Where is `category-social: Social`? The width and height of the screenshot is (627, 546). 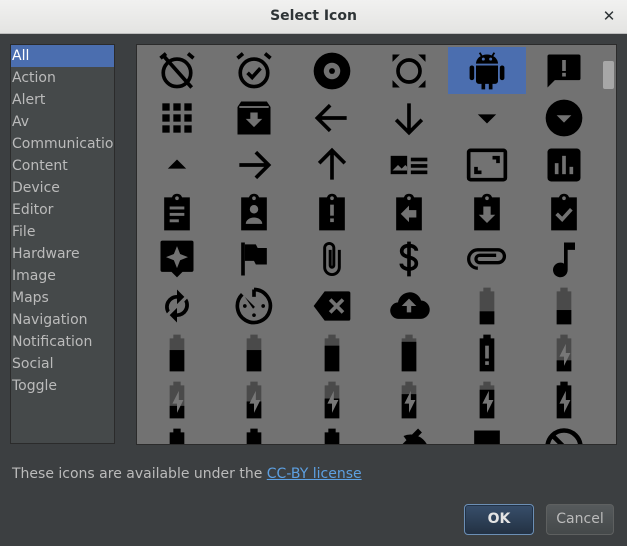
category-social: Social is located at coordinates (62, 364).